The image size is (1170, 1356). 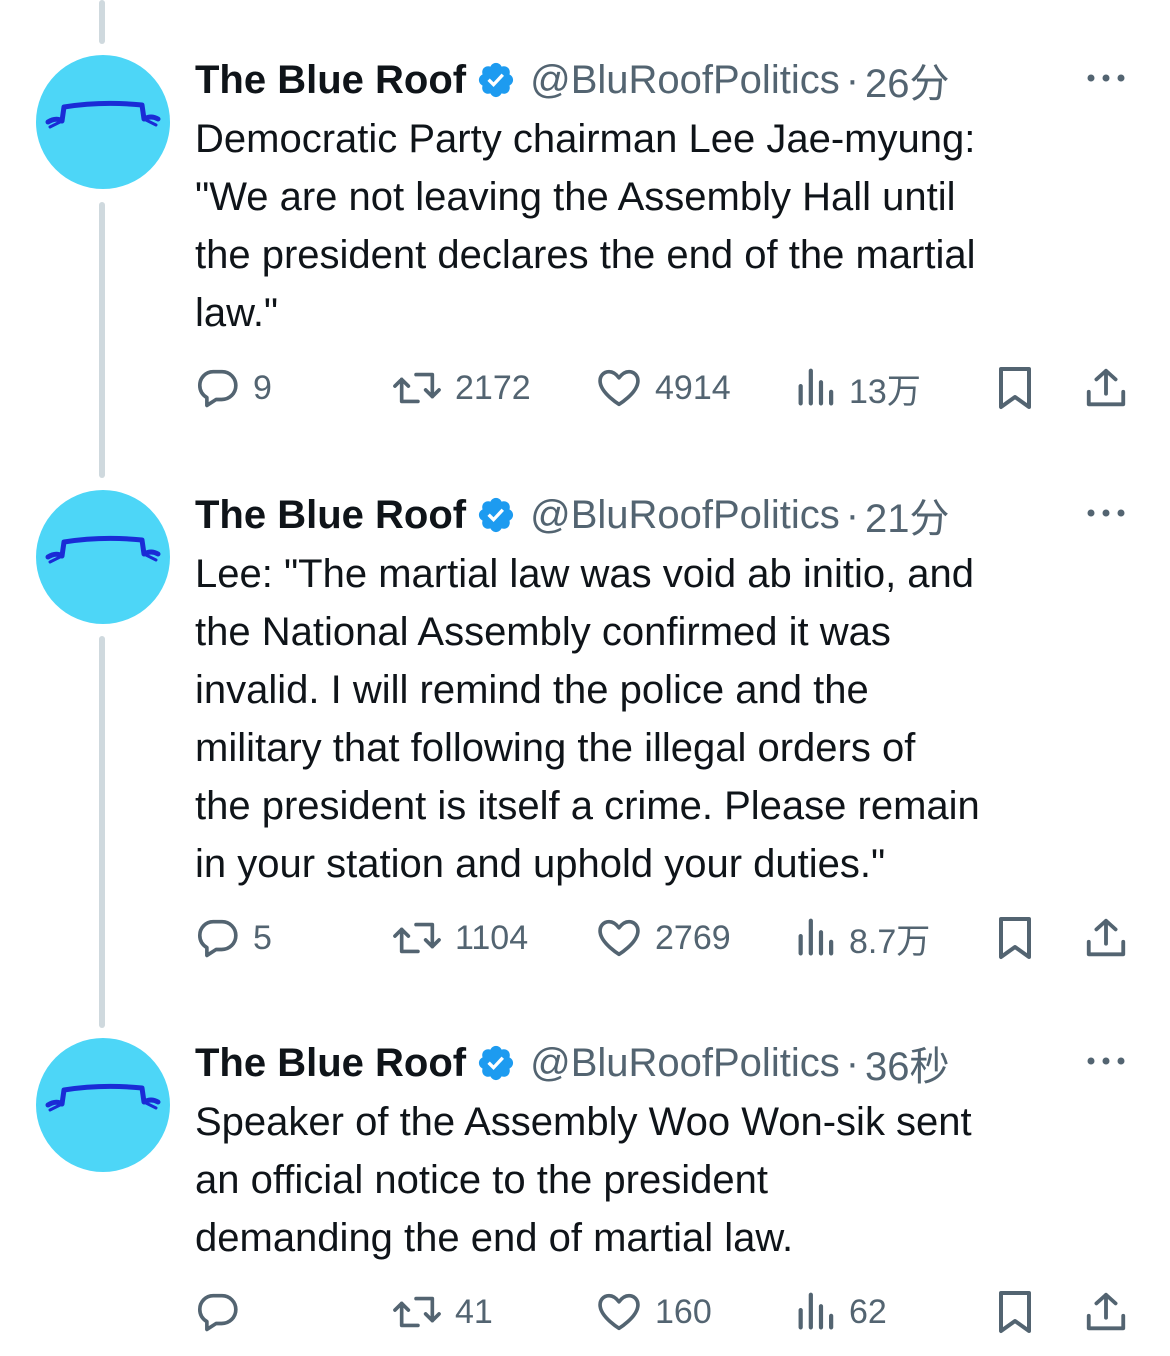 What do you see at coordinates (653, 1312) in the screenshot?
I see `like-button: 160` at bounding box center [653, 1312].